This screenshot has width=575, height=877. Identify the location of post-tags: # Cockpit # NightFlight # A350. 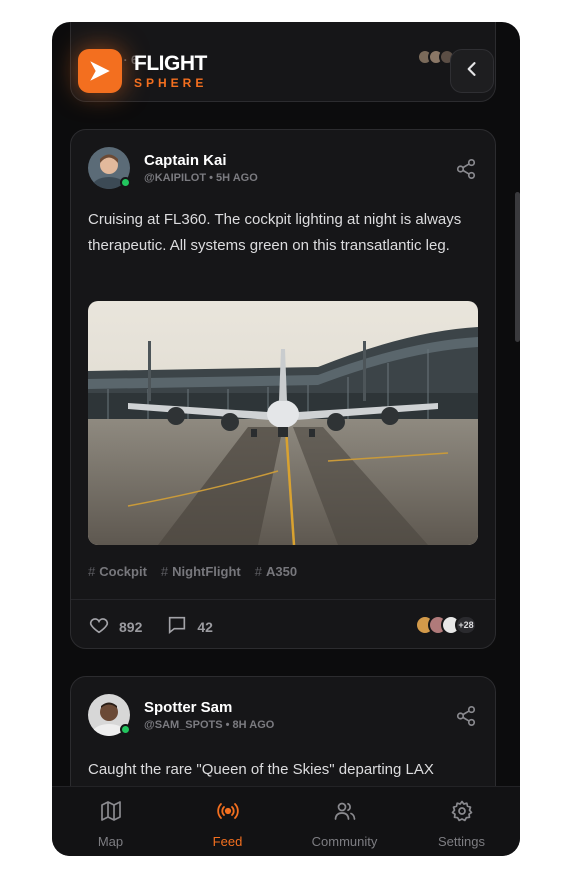
(192, 571).